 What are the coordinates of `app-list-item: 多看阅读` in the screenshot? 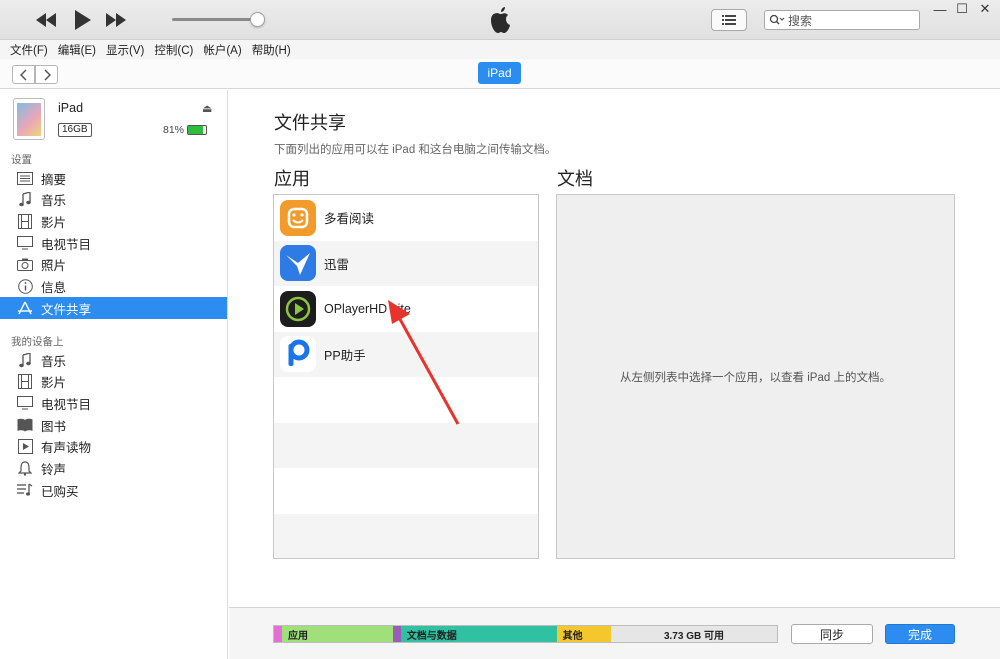 It's located at (406, 217).